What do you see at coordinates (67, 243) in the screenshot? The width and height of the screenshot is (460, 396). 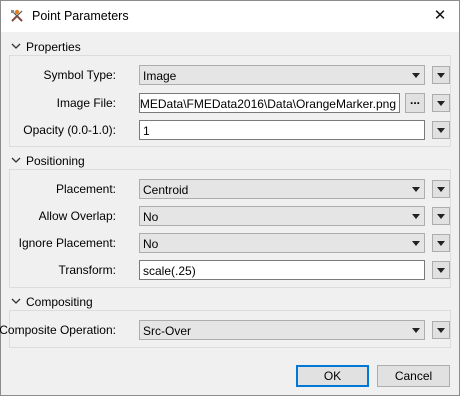 I see `ignore-placement-label: Ignore Placement:` at bounding box center [67, 243].